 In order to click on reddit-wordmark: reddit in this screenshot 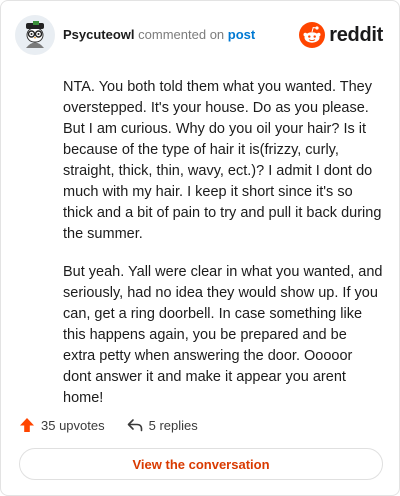, I will do `click(356, 34)`.